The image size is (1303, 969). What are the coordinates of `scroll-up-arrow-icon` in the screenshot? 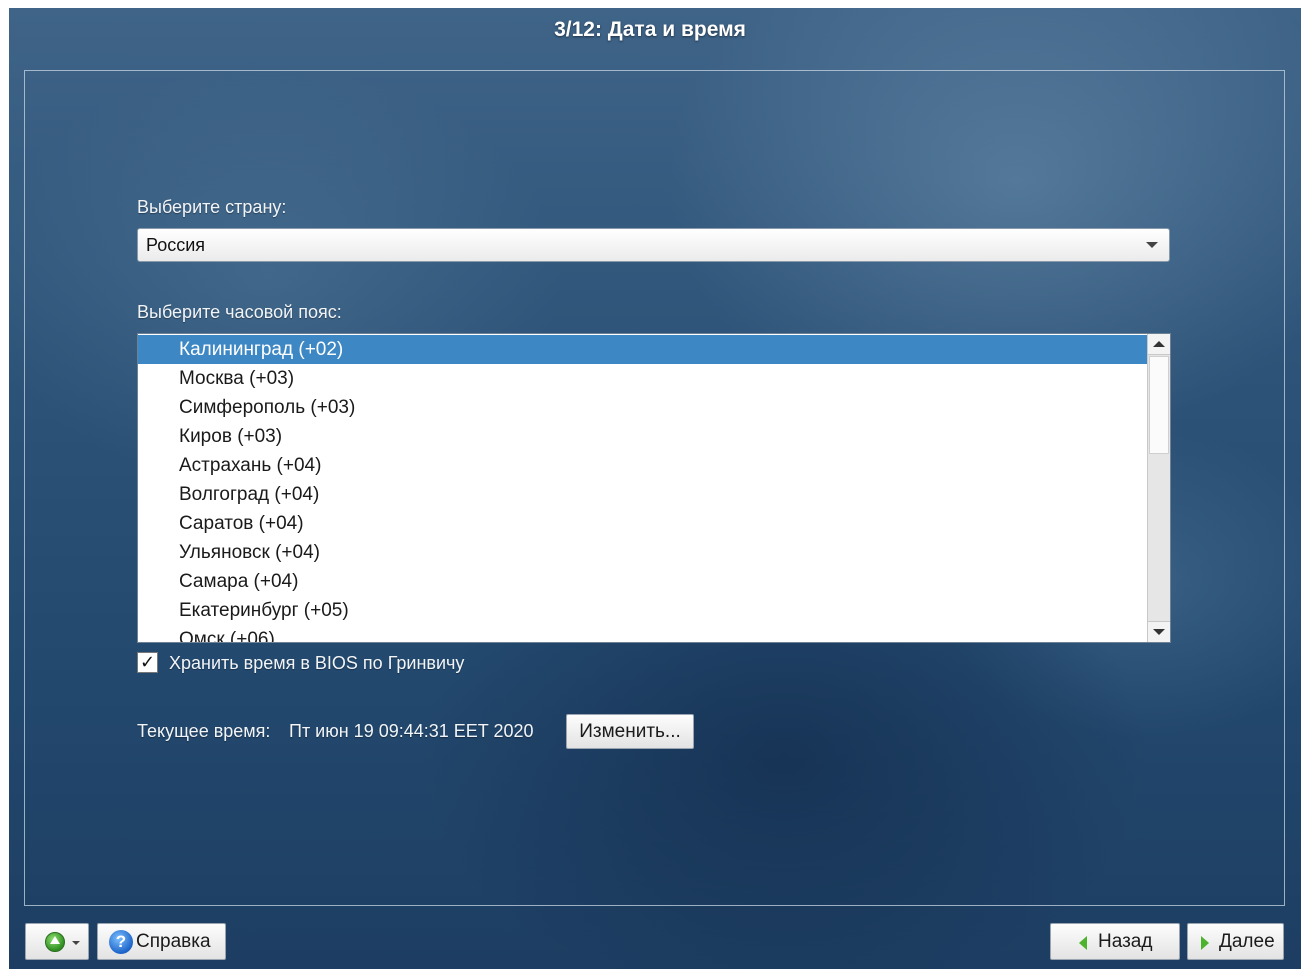 It's located at (1159, 344).